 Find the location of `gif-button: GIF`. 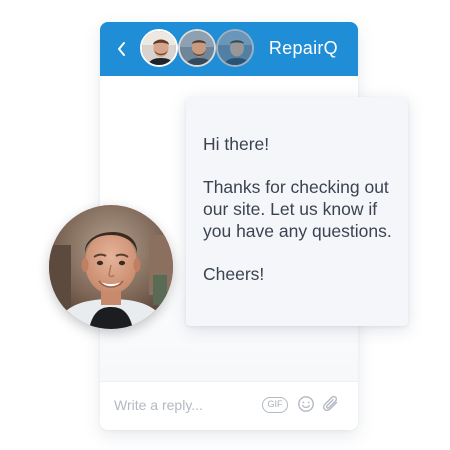

gif-button: GIF is located at coordinates (275, 405).